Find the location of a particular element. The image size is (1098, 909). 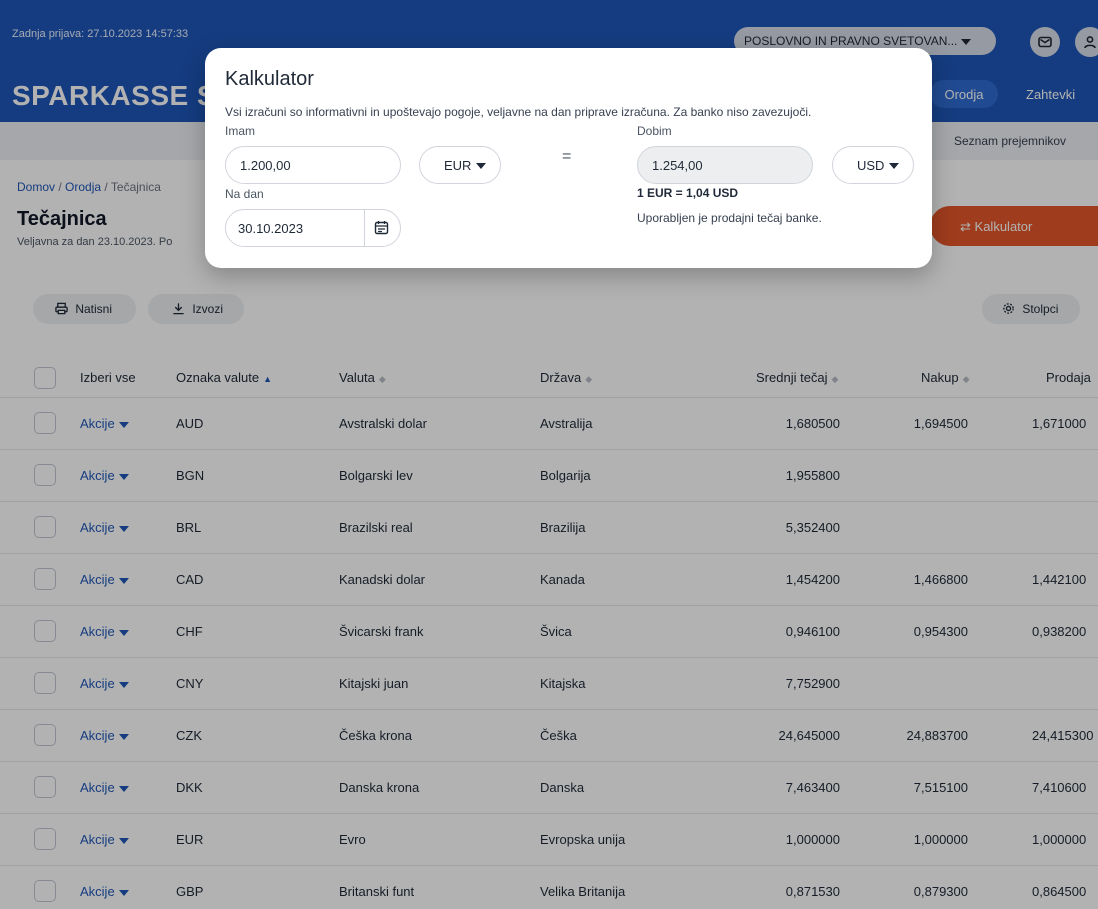

rate-note: Uporabljen je prodajni tečaj banke. is located at coordinates (729, 218).